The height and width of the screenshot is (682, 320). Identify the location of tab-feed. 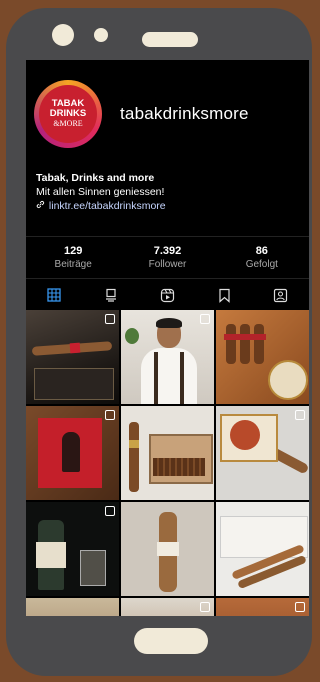
(111, 295).